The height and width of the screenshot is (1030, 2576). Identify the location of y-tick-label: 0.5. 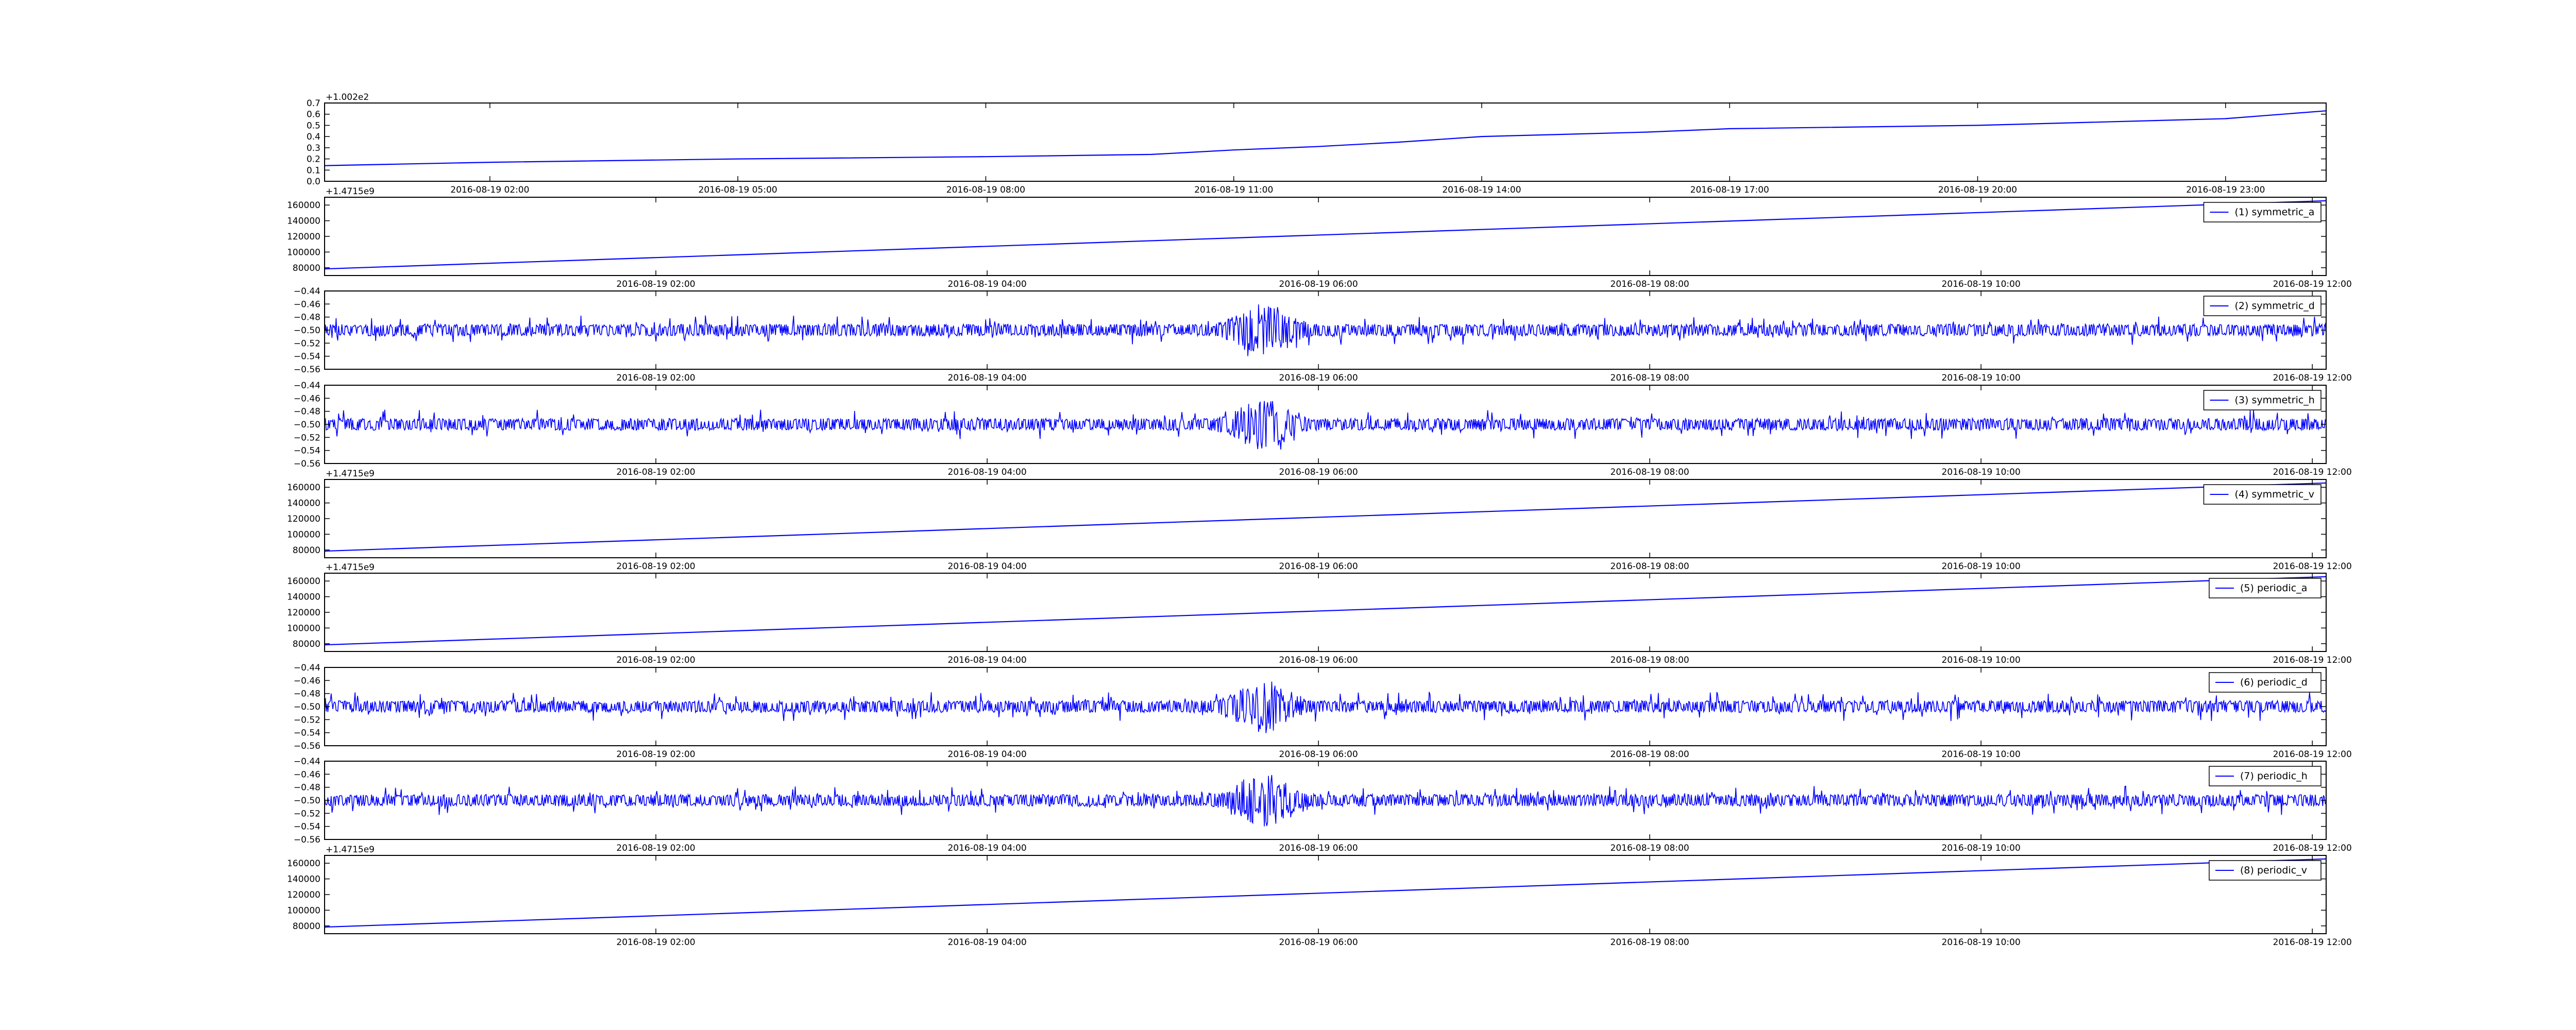
(313, 126).